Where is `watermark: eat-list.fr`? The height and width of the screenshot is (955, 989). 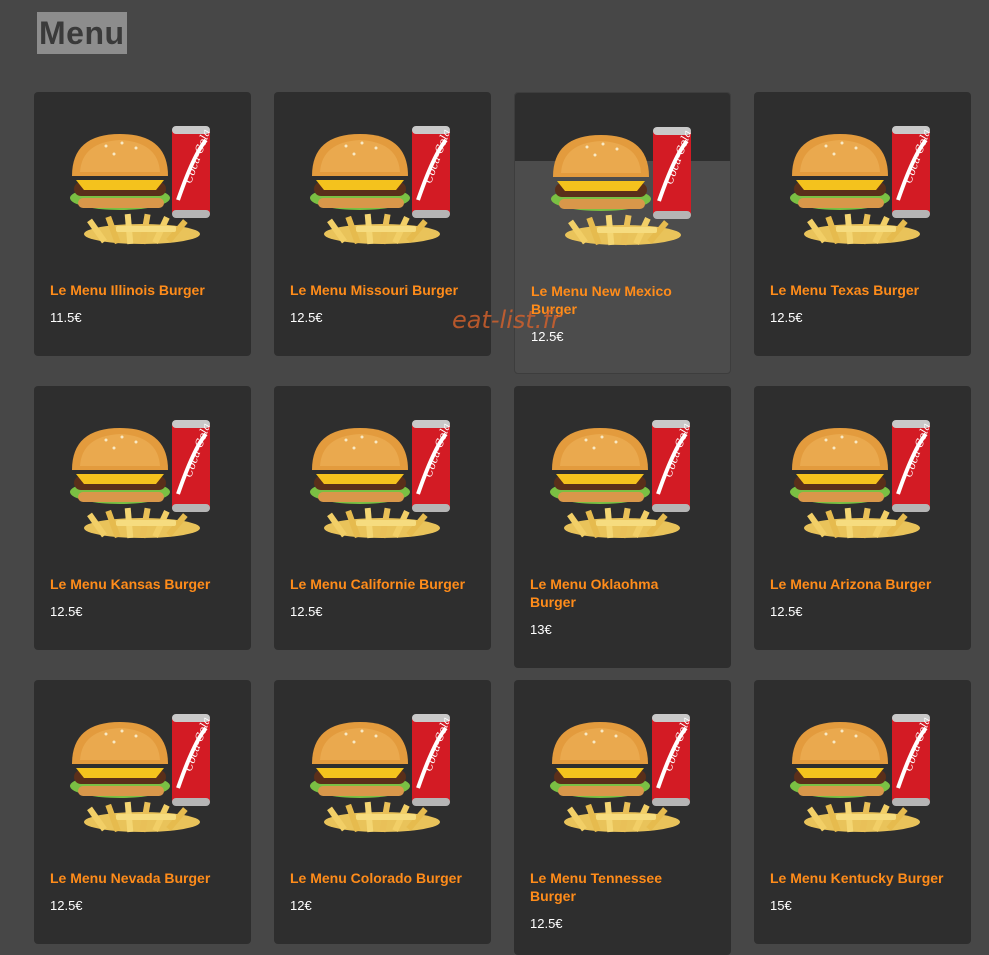
watermark: eat-list.fr is located at coordinates (506, 320).